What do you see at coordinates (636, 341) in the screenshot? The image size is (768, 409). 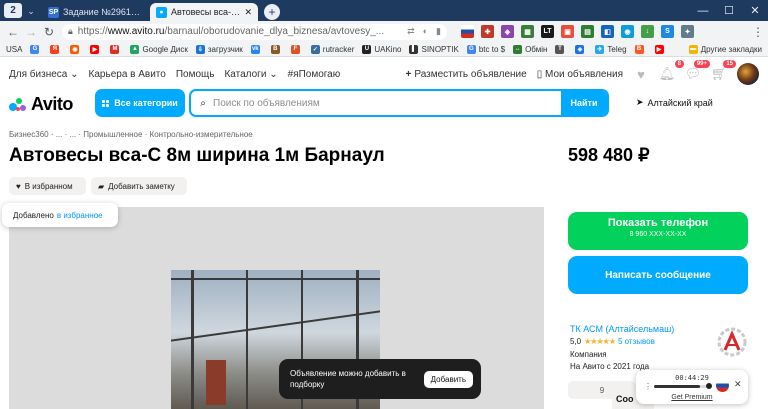 I see `reviews-link: 5 отзывов` at bounding box center [636, 341].